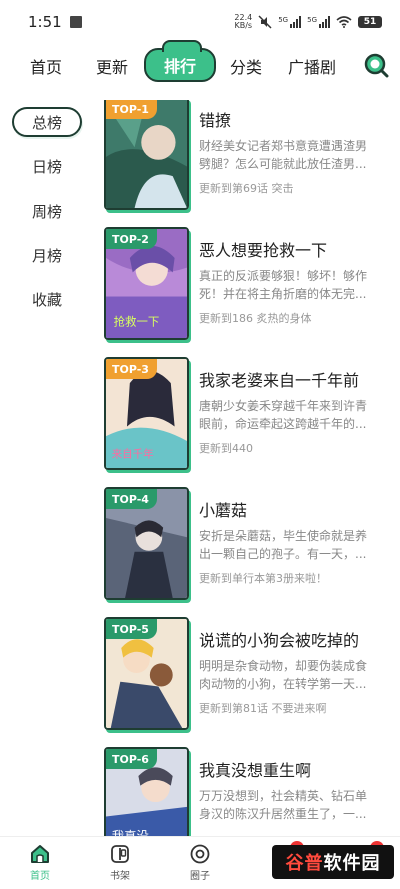 The height and width of the screenshot is (889, 400). I want to click on rank-badge: TOP-2, so click(131, 239).